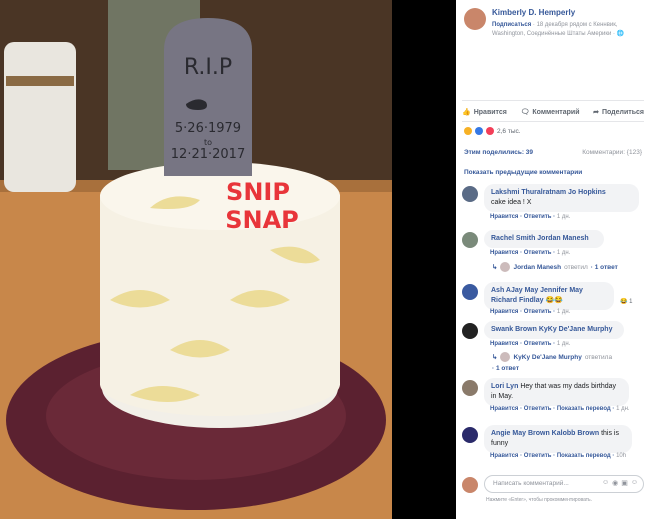  What do you see at coordinates (540, 238) in the screenshot?
I see `comment-author: Rachel Smith Jordan Manesh` at bounding box center [540, 238].